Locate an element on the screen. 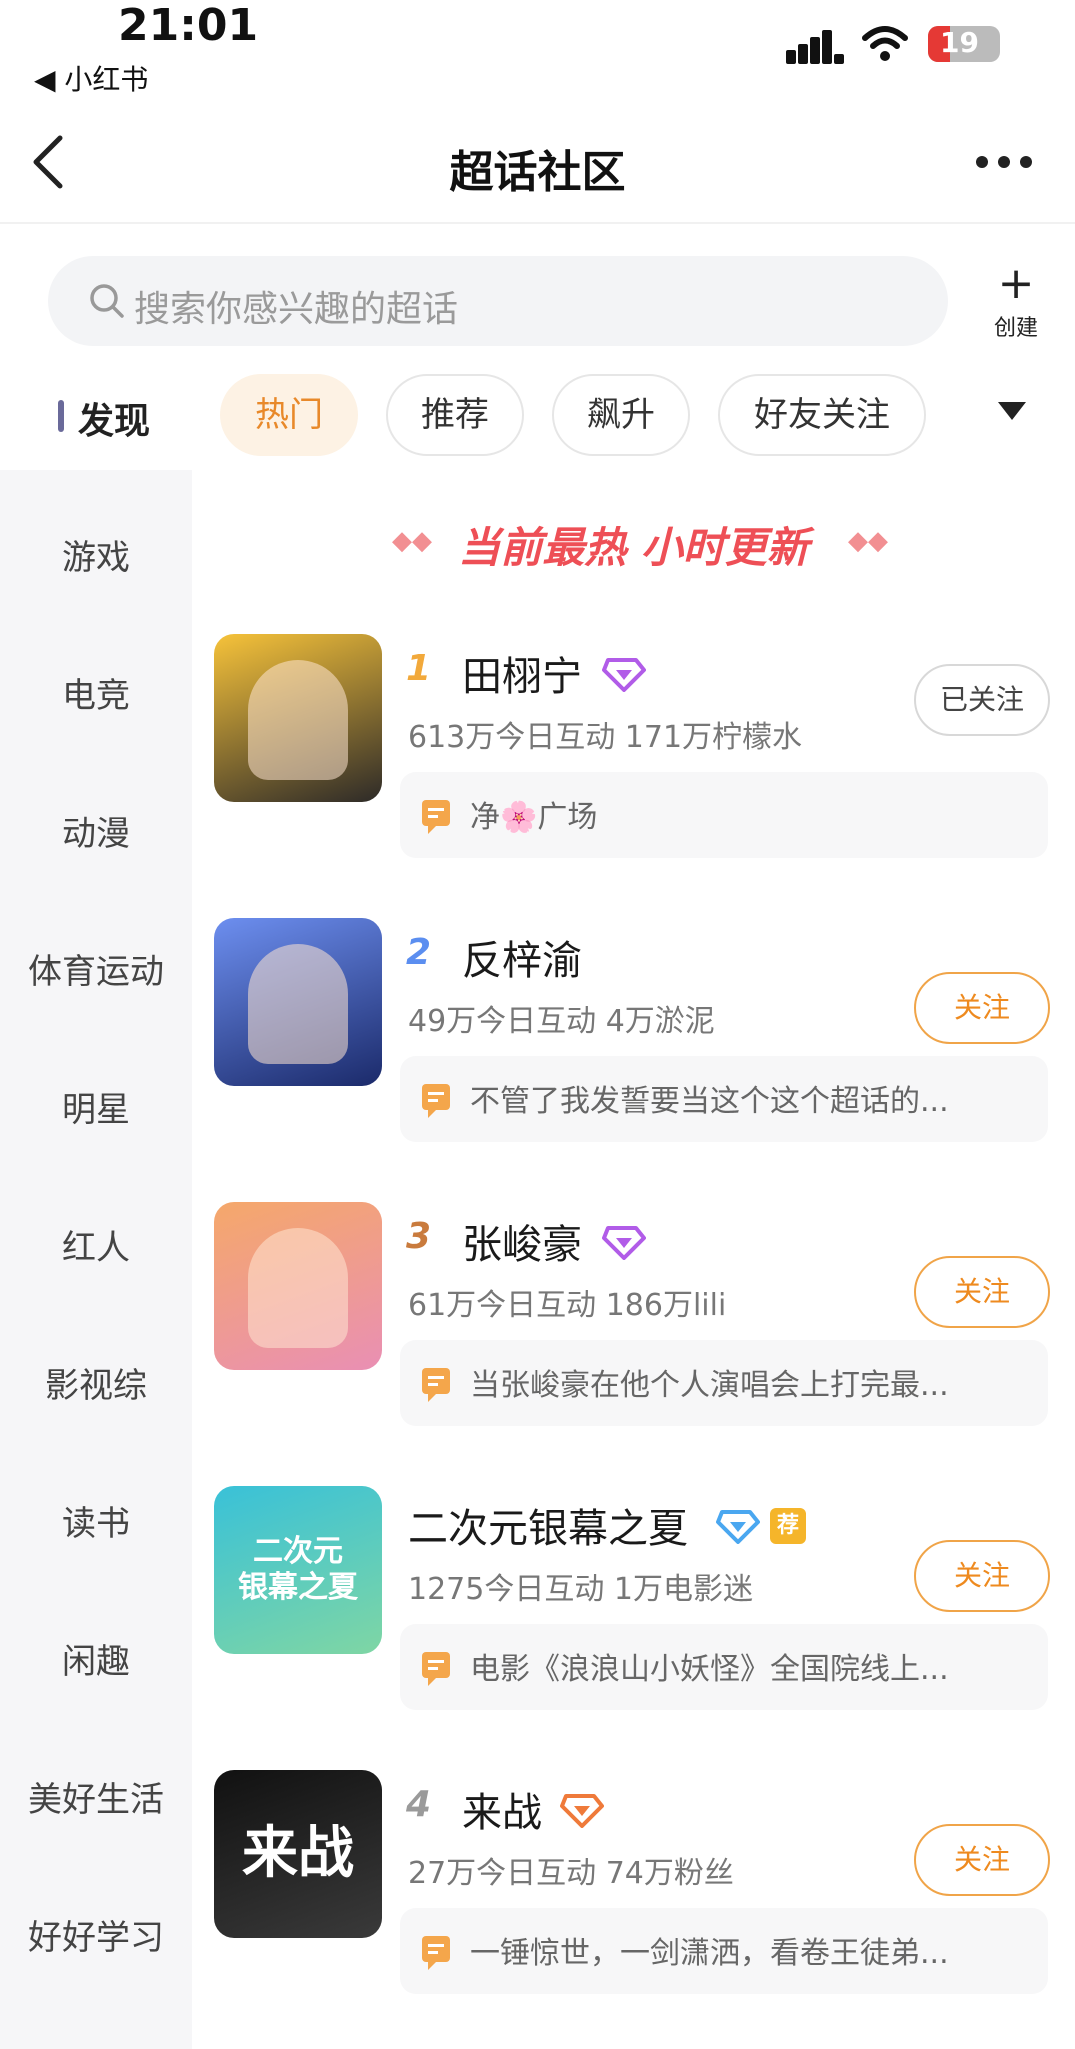 Image resolution: width=1075 pixels, height=2049 pixels. topic-name: 来战 is located at coordinates (502, 1809).